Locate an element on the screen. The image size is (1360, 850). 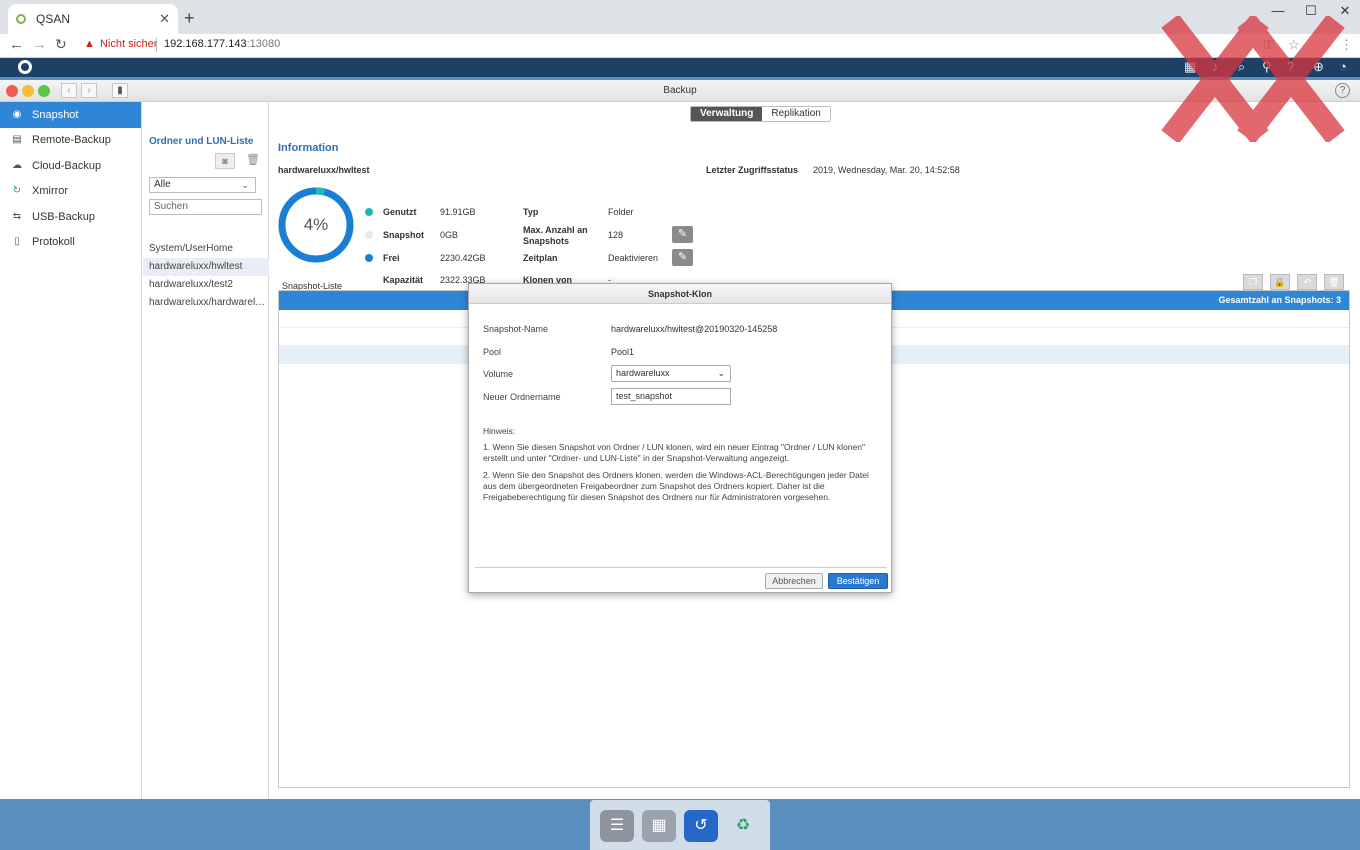
sidebar-item-label: Xmirror is located at coordinates (50, 191).